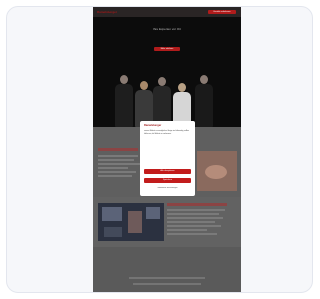  What do you see at coordinates (166, 29) in the screenshot?
I see `hero-title: Ihre Experten vor Ort` at bounding box center [166, 29].